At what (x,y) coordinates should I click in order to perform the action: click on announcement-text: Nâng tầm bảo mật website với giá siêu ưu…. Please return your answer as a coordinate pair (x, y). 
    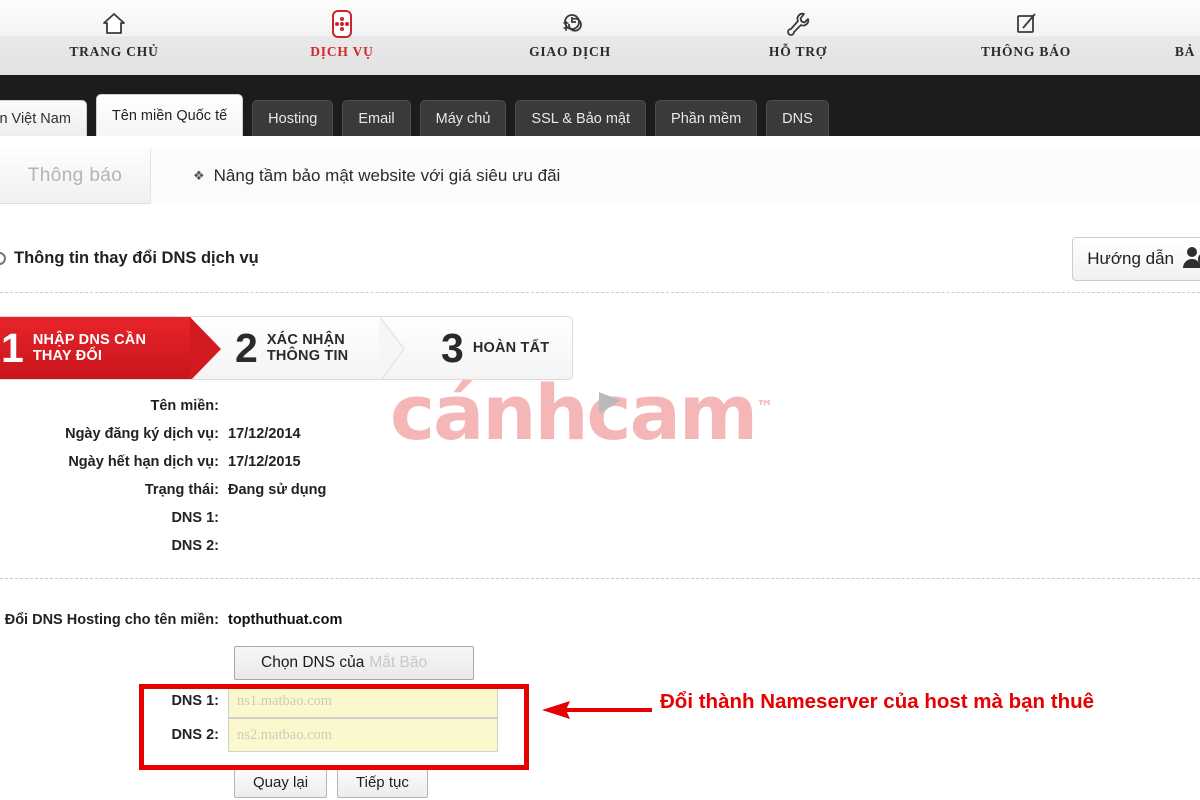
    Looking at the image, I should click on (387, 176).